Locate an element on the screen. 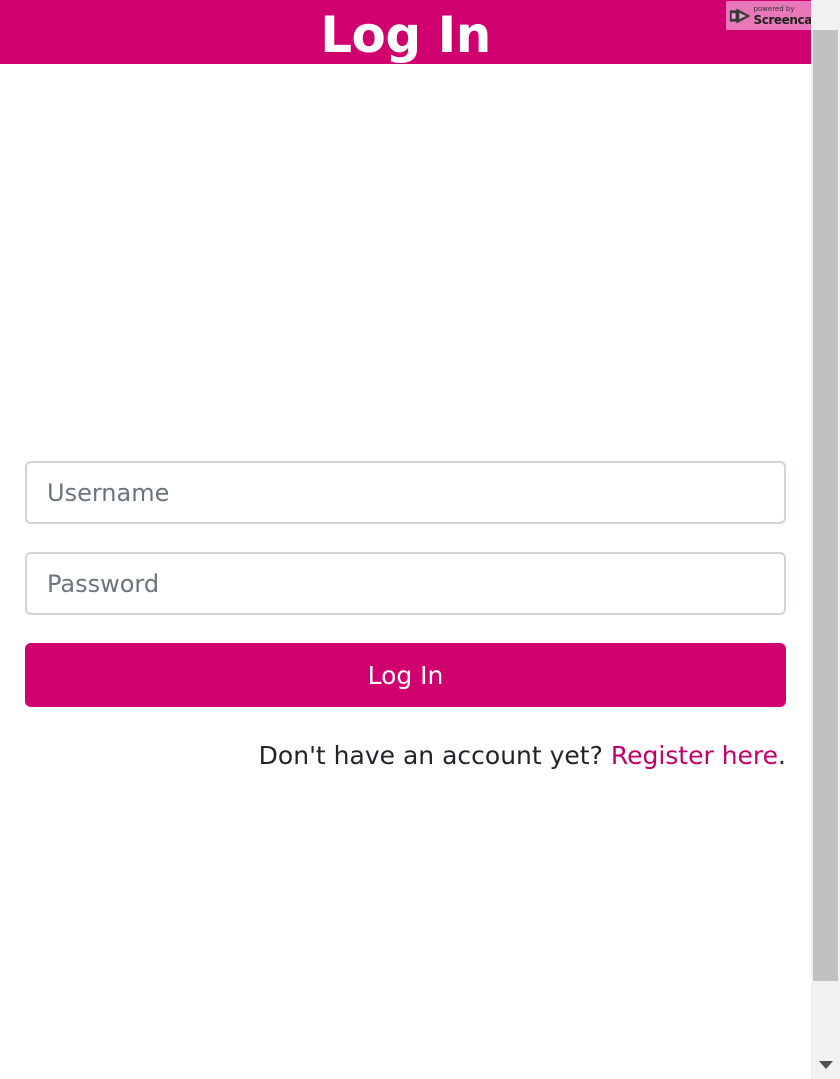 This screenshot has height=1079, width=840. password-input is located at coordinates (405, 583).